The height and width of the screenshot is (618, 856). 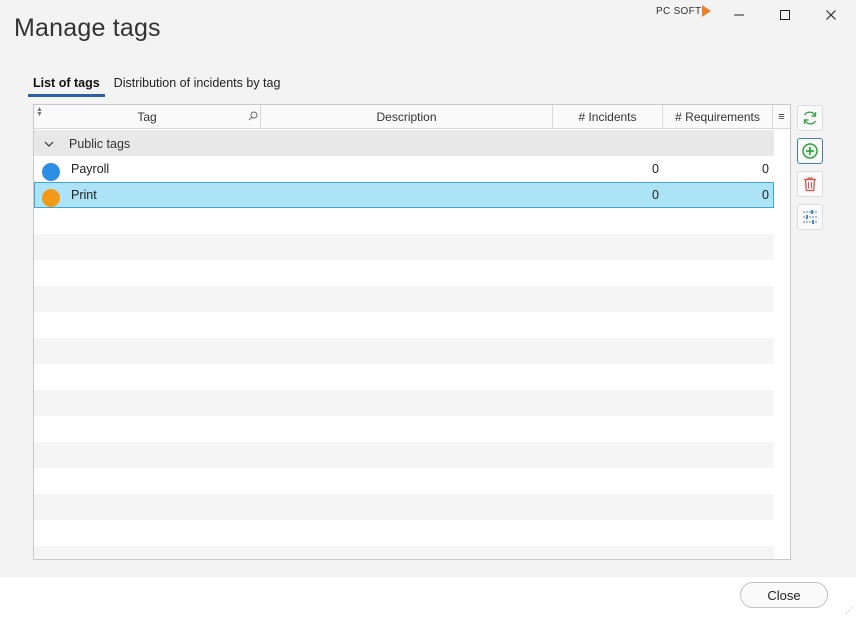 I want to click on column-header-tag: ▲ ▼ Tag, so click(x=147, y=117).